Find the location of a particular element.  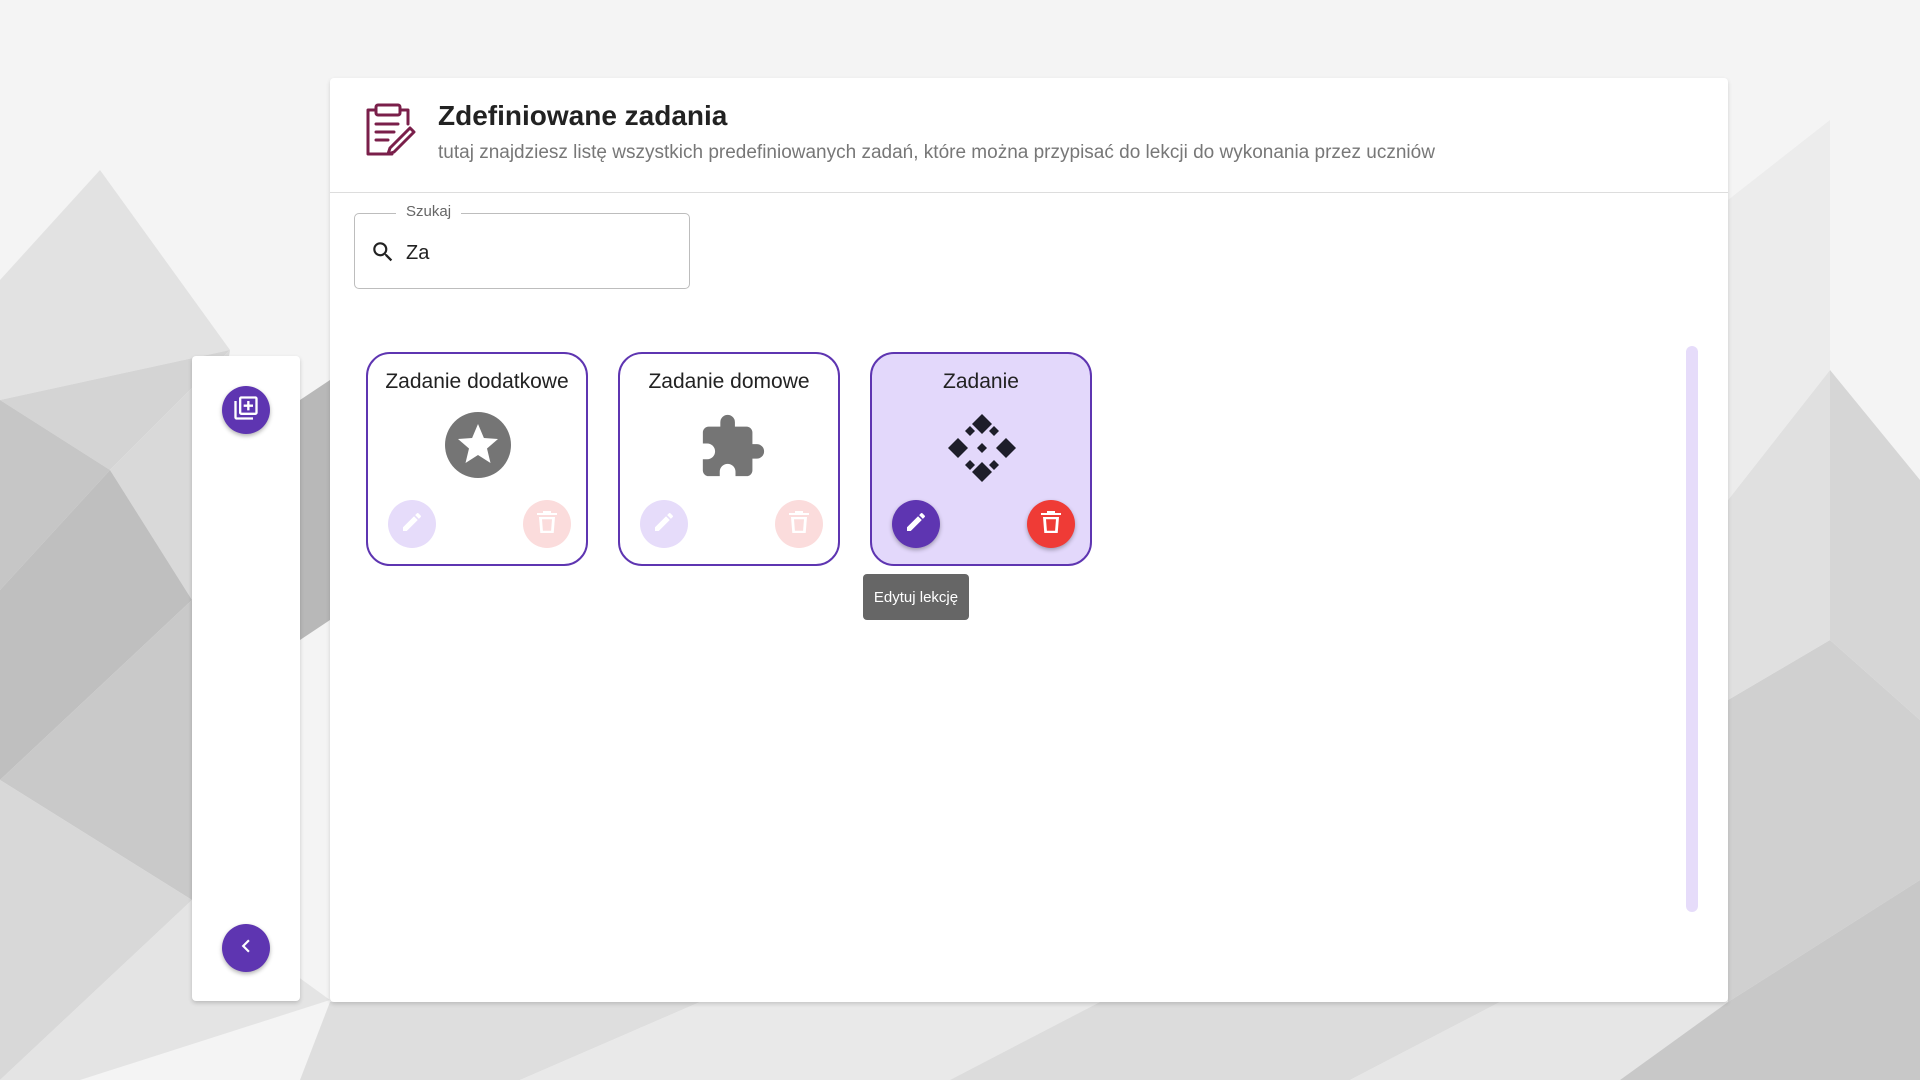

task-card-title: Zadanie is located at coordinates (981, 381).